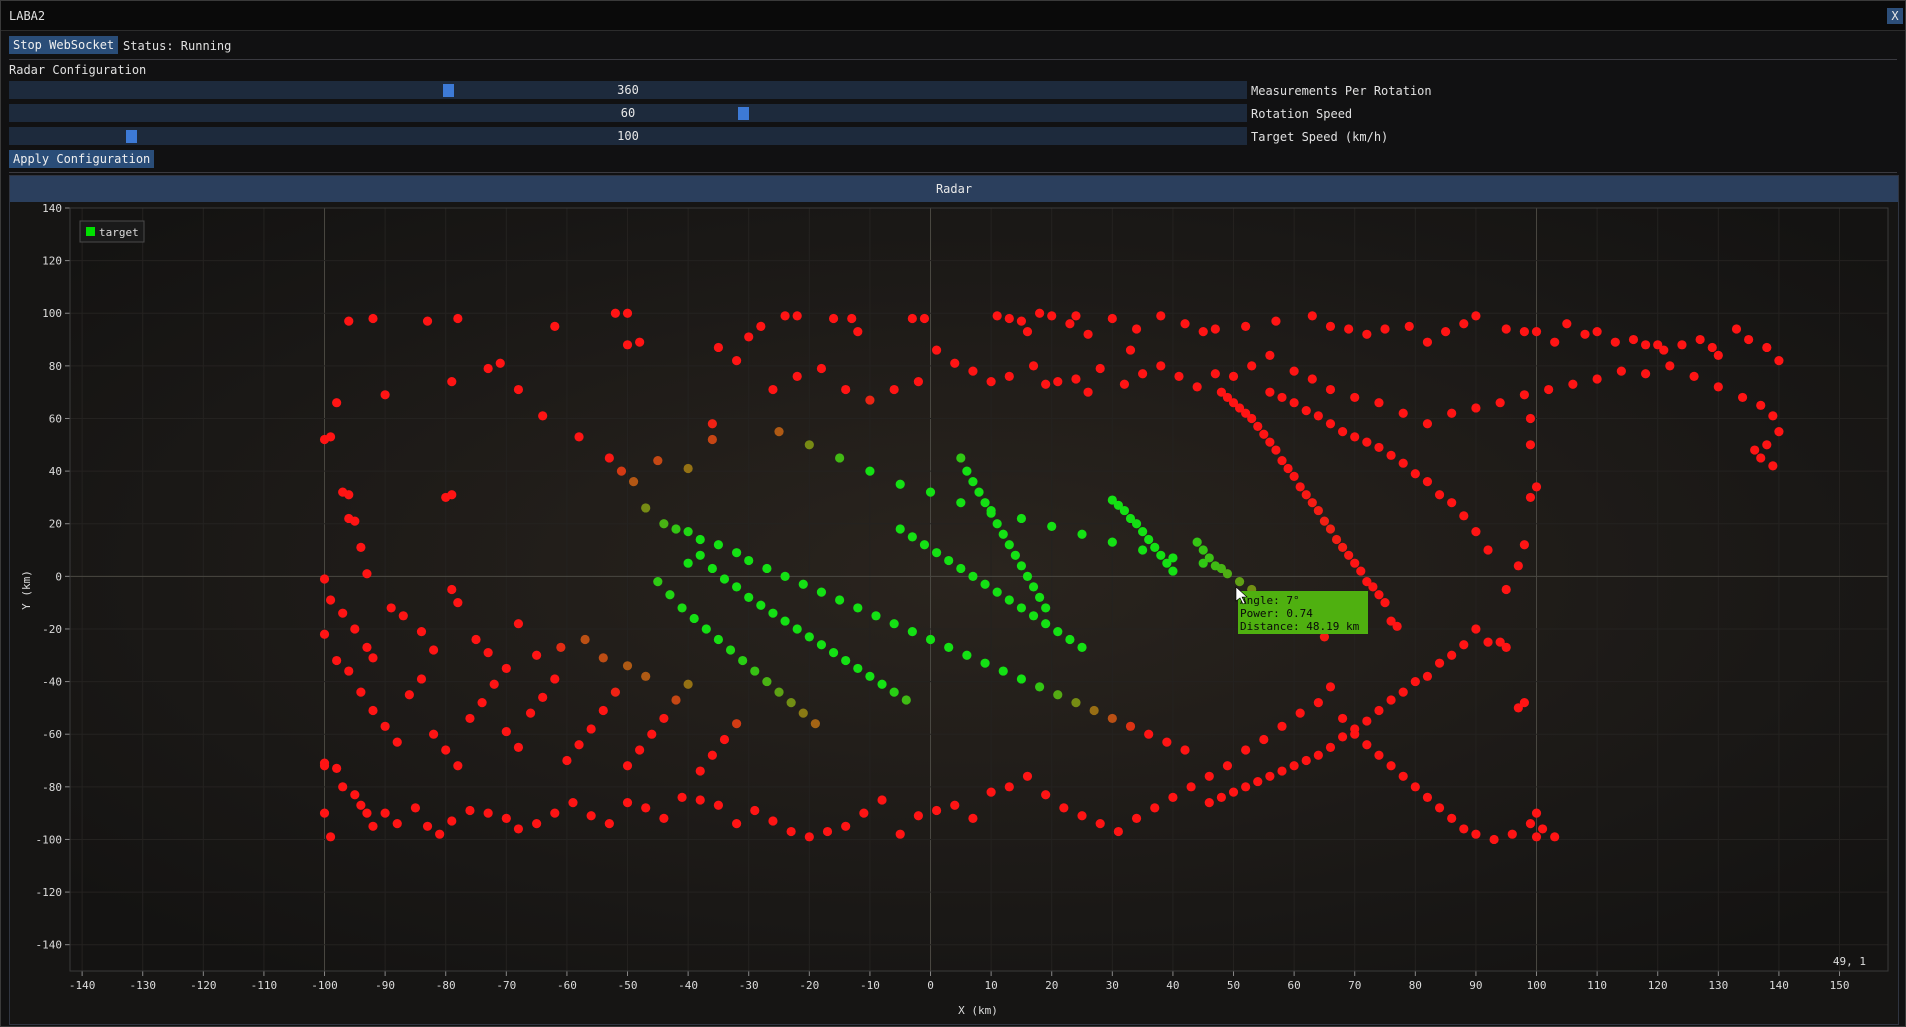 The height and width of the screenshot is (1027, 1906). I want to click on x-tick-label: -100, so click(324, 985).